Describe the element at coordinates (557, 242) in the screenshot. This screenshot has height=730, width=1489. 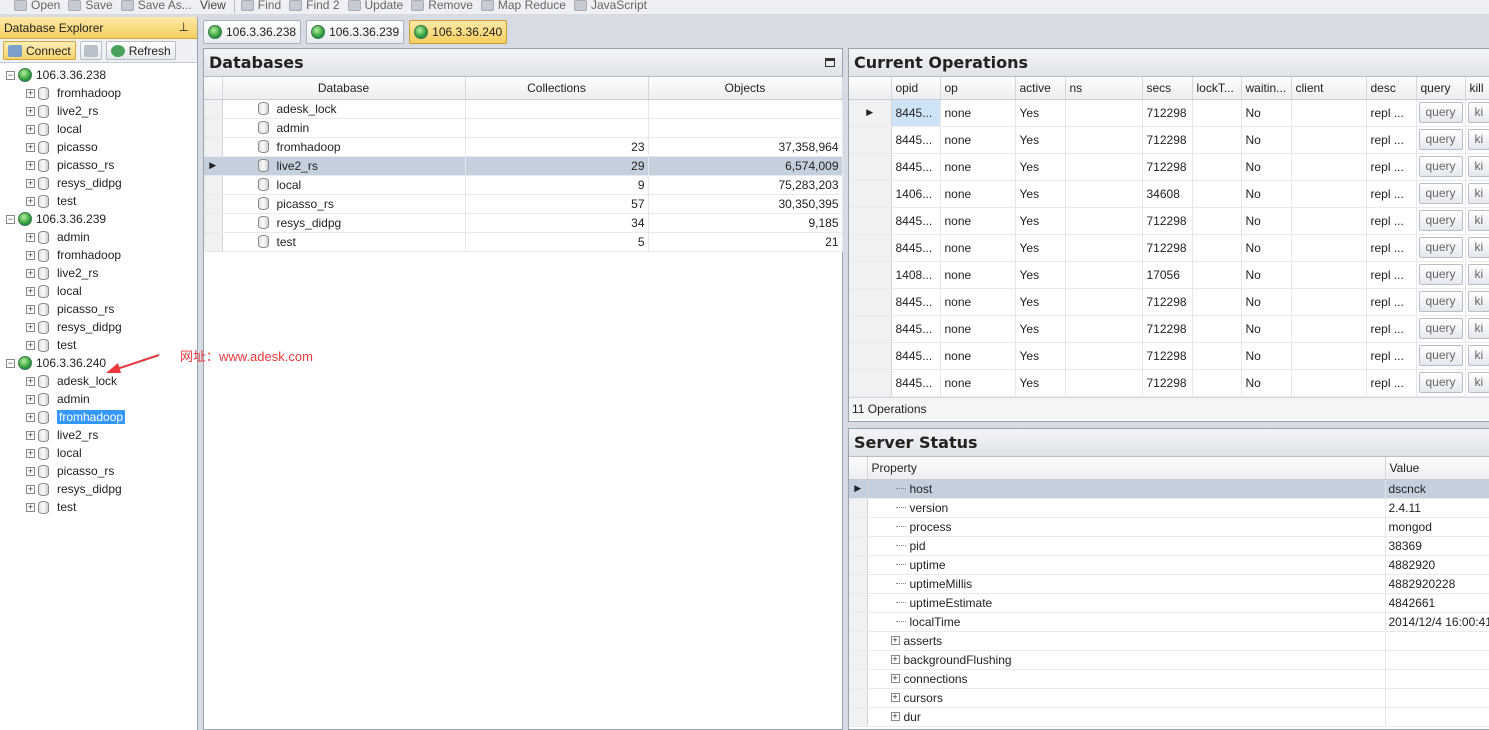
I see `collections-cell: 5` at that location.